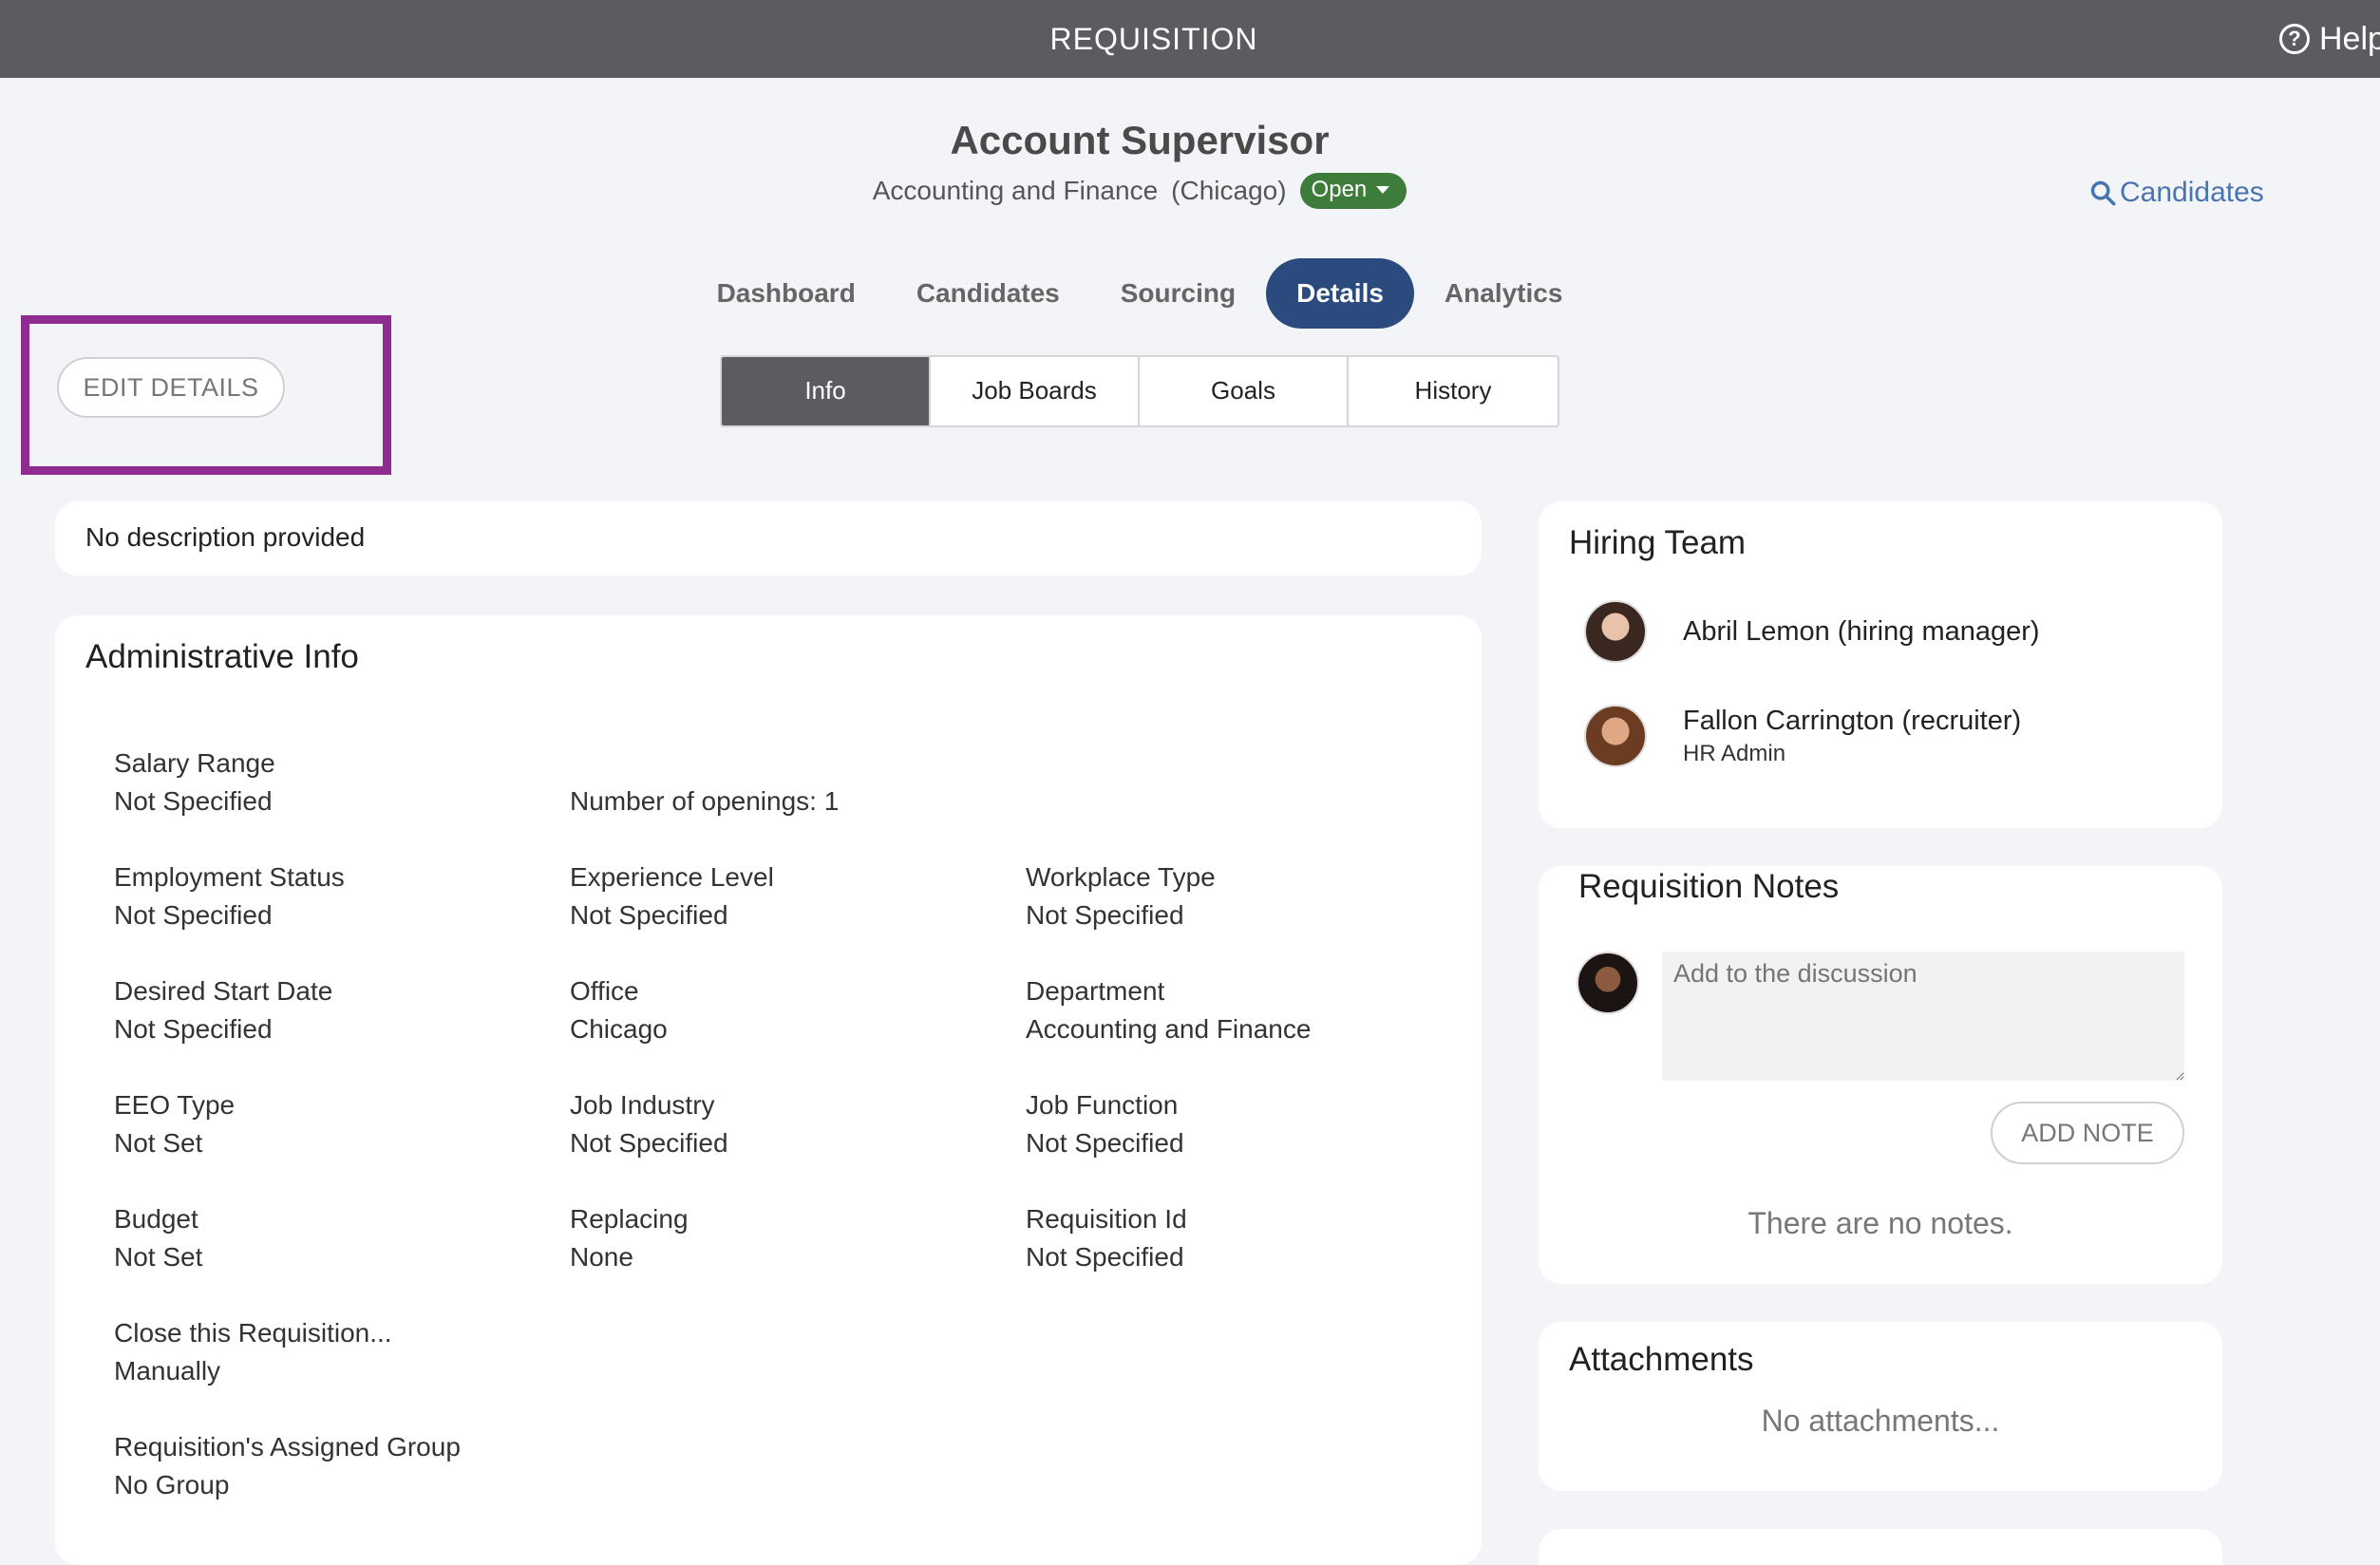 The image size is (2380, 1565). I want to click on tab-details: Details, so click(1340, 293).